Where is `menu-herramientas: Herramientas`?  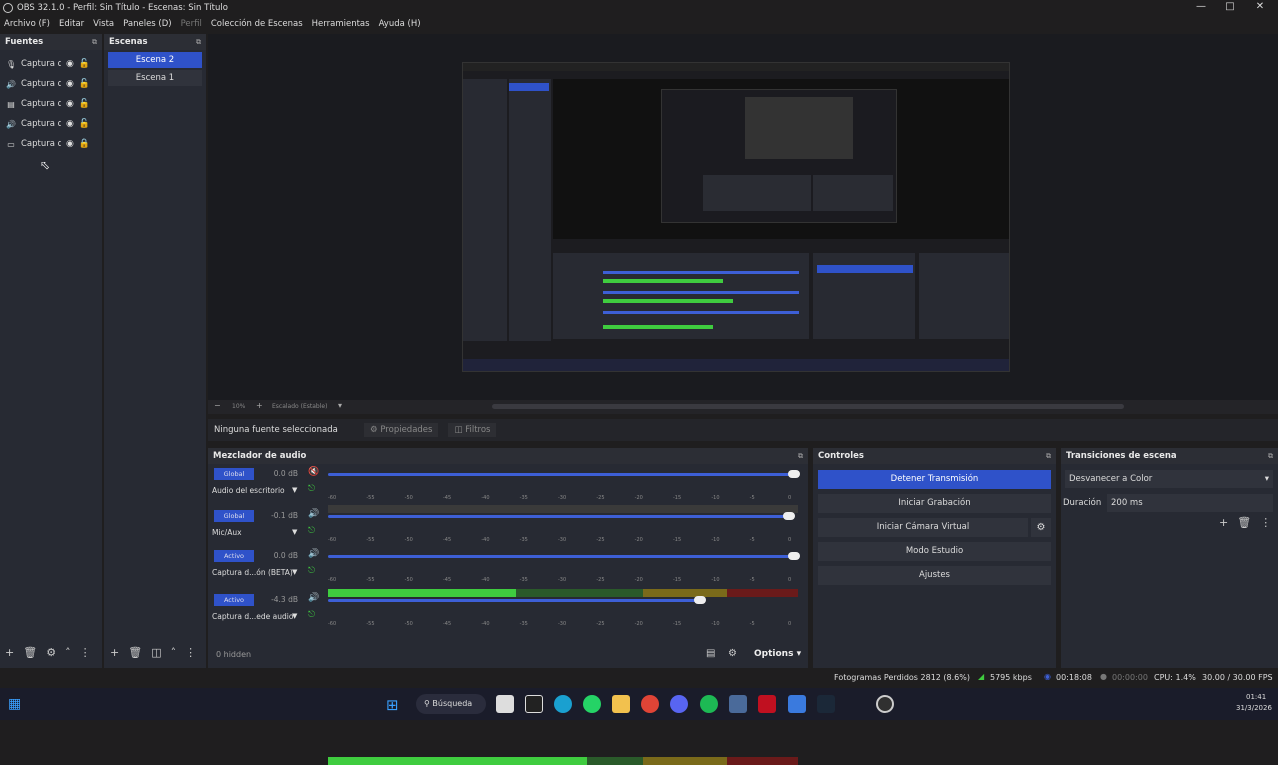 menu-herramientas: Herramientas is located at coordinates (341, 24).